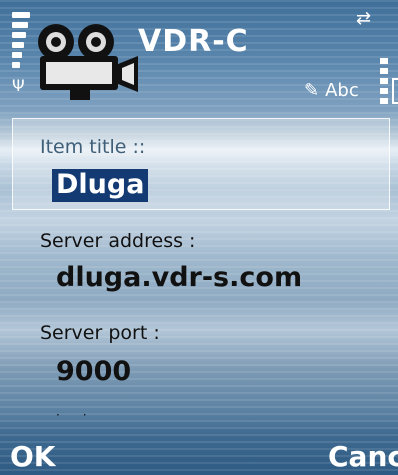  I want to click on app-title: VDR-C, so click(193, 41).